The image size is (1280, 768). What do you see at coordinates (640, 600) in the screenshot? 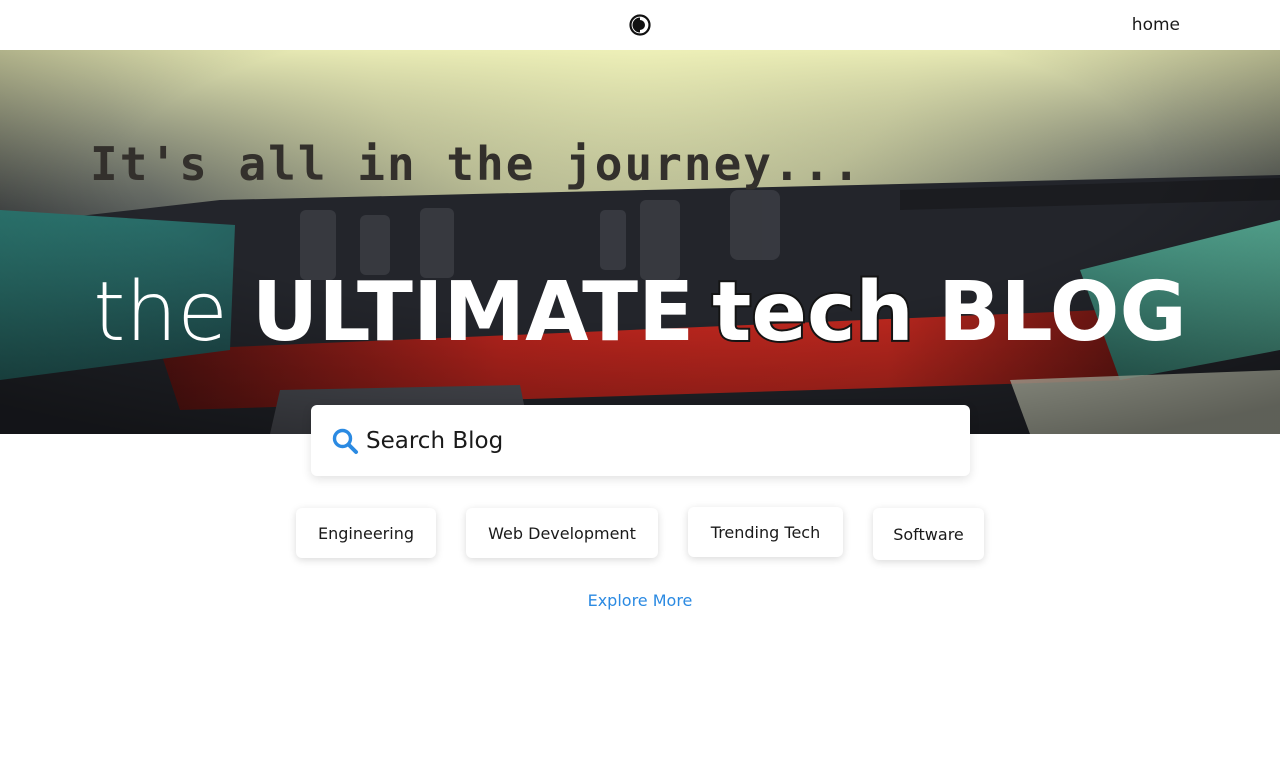
I see `explore-more-link: Explore More` at bounding box center [640, 600].